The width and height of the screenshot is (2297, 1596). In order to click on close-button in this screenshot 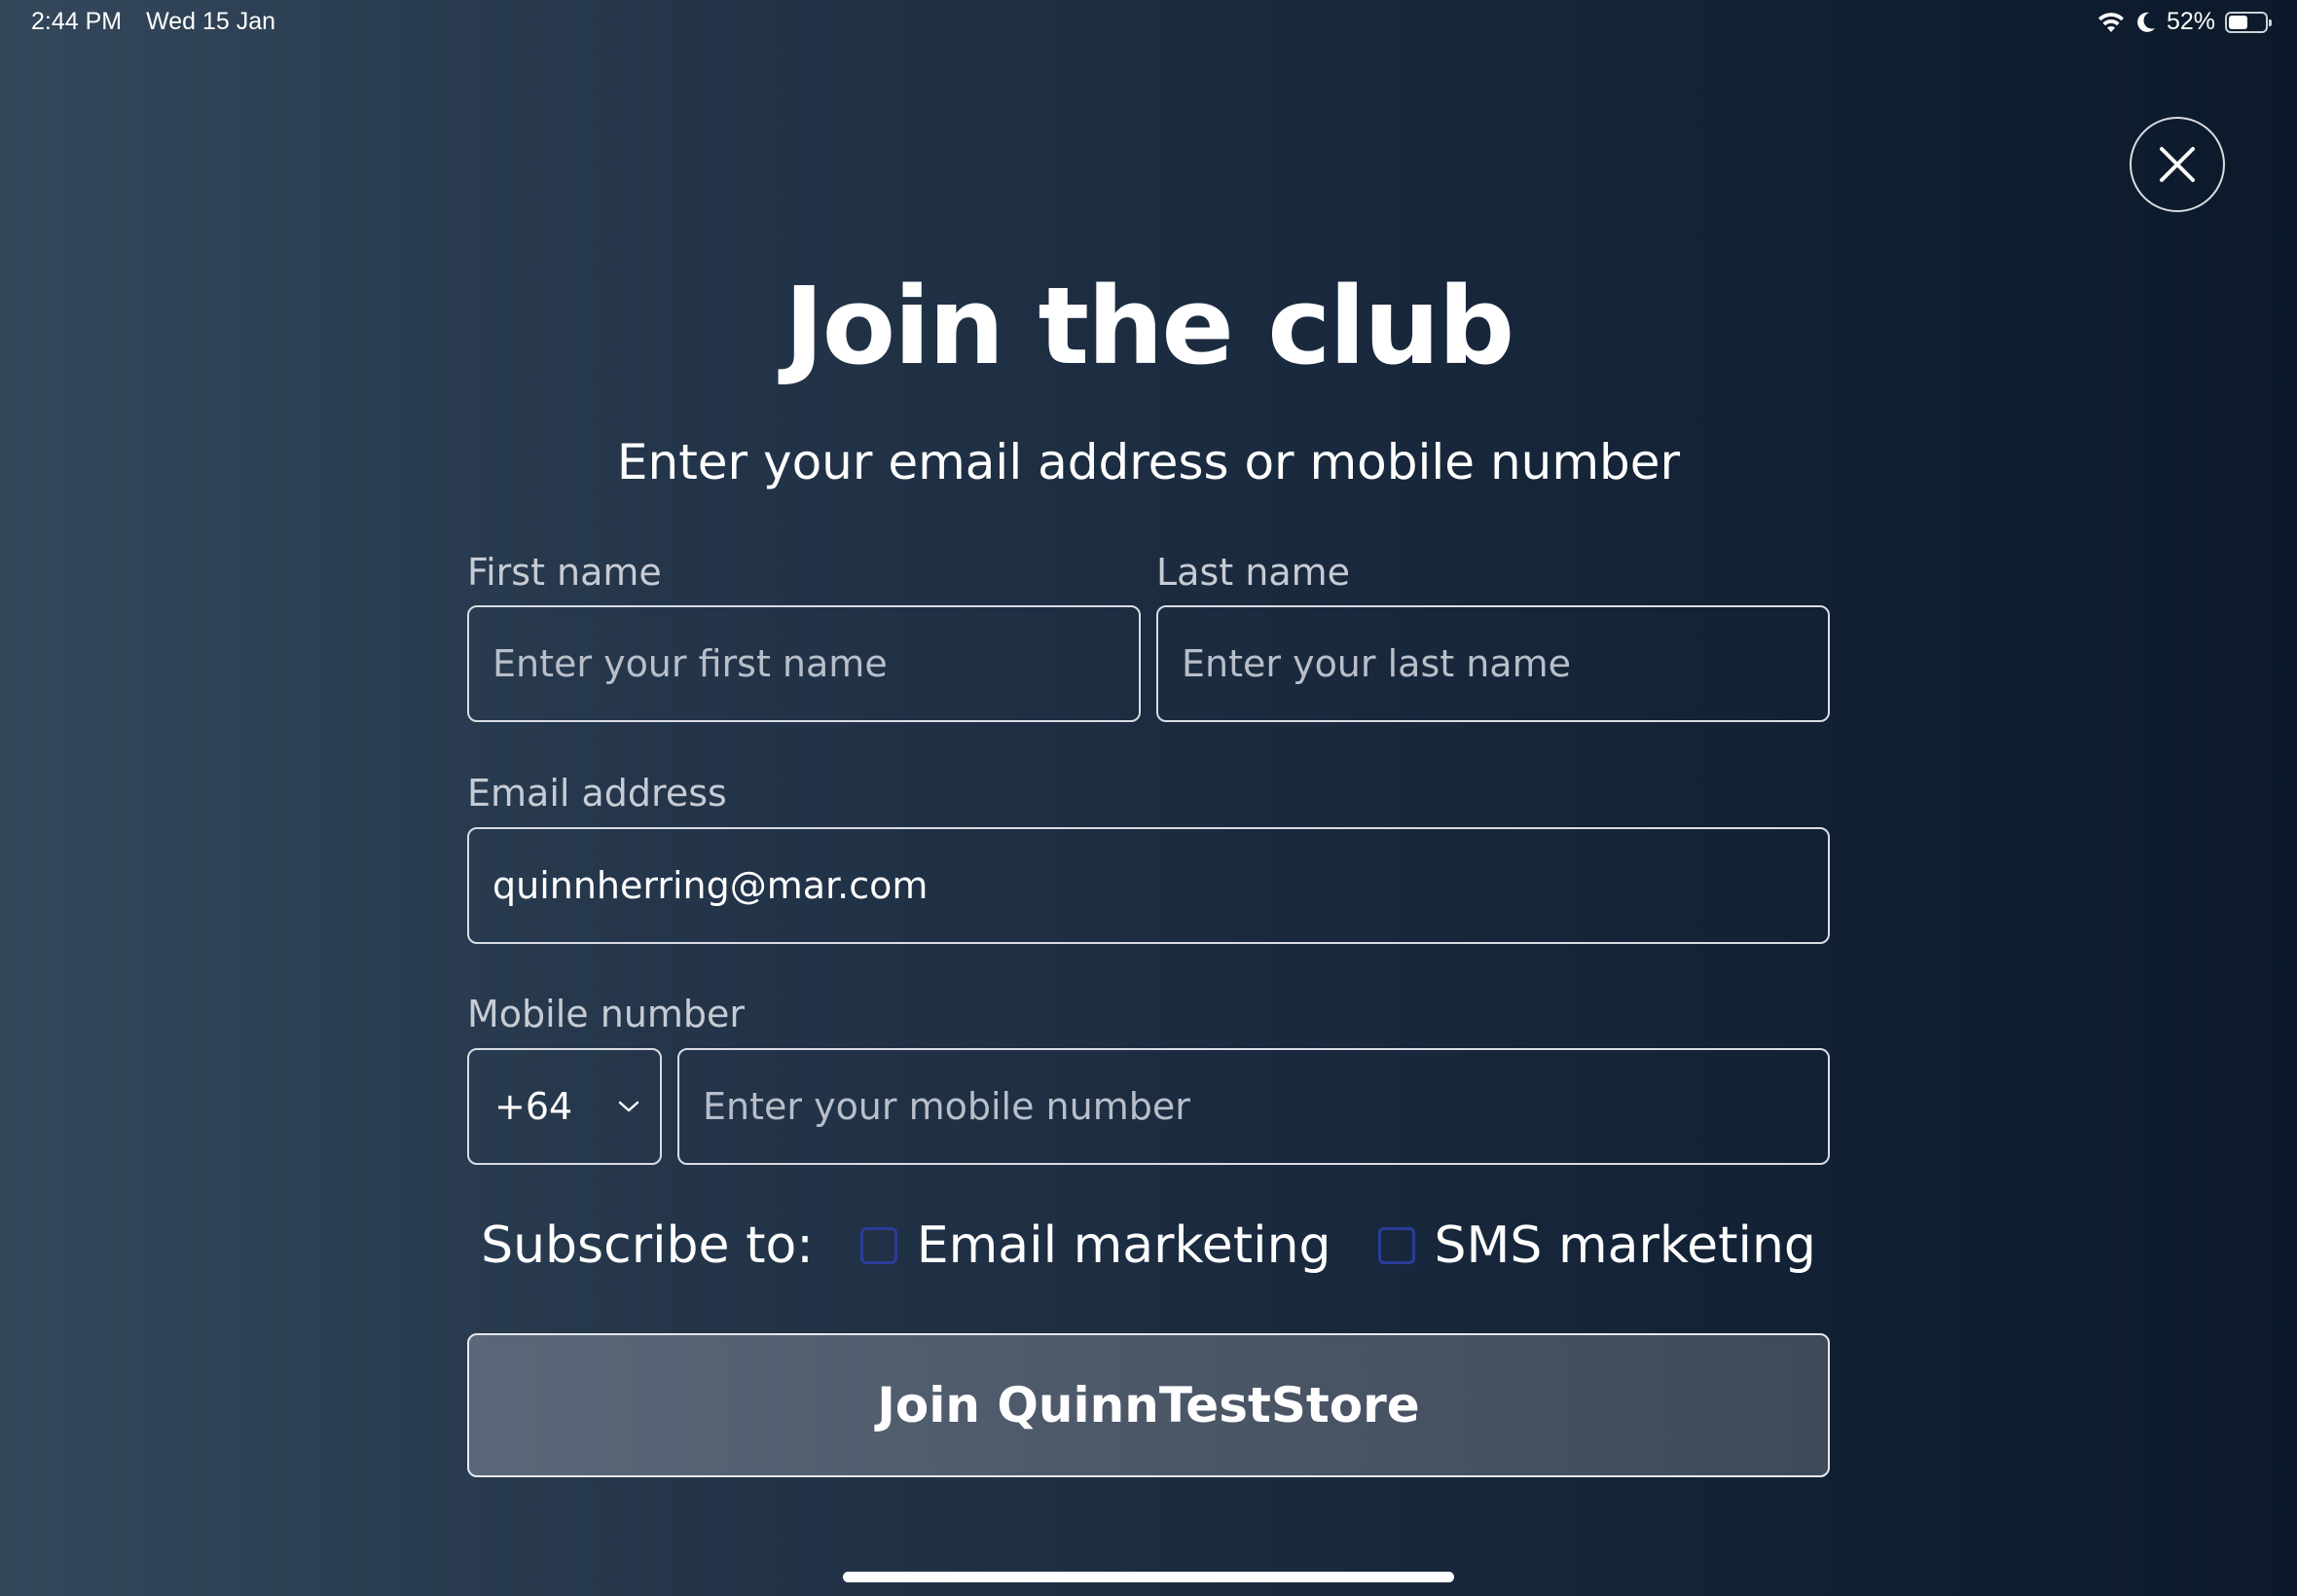, I will do `click(2177, 164)`.